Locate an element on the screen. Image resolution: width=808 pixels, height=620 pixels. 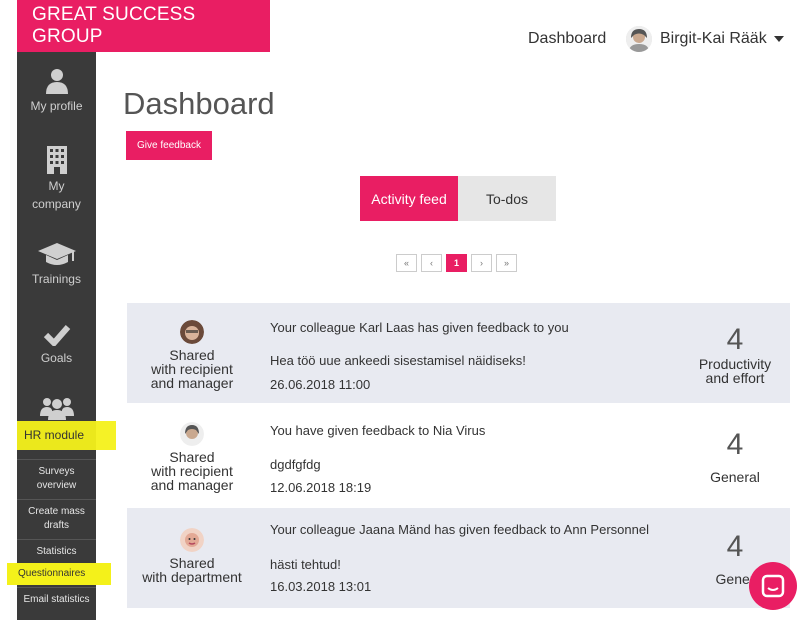
sidebar-item-hr-module is located at coordinates (56, 409).